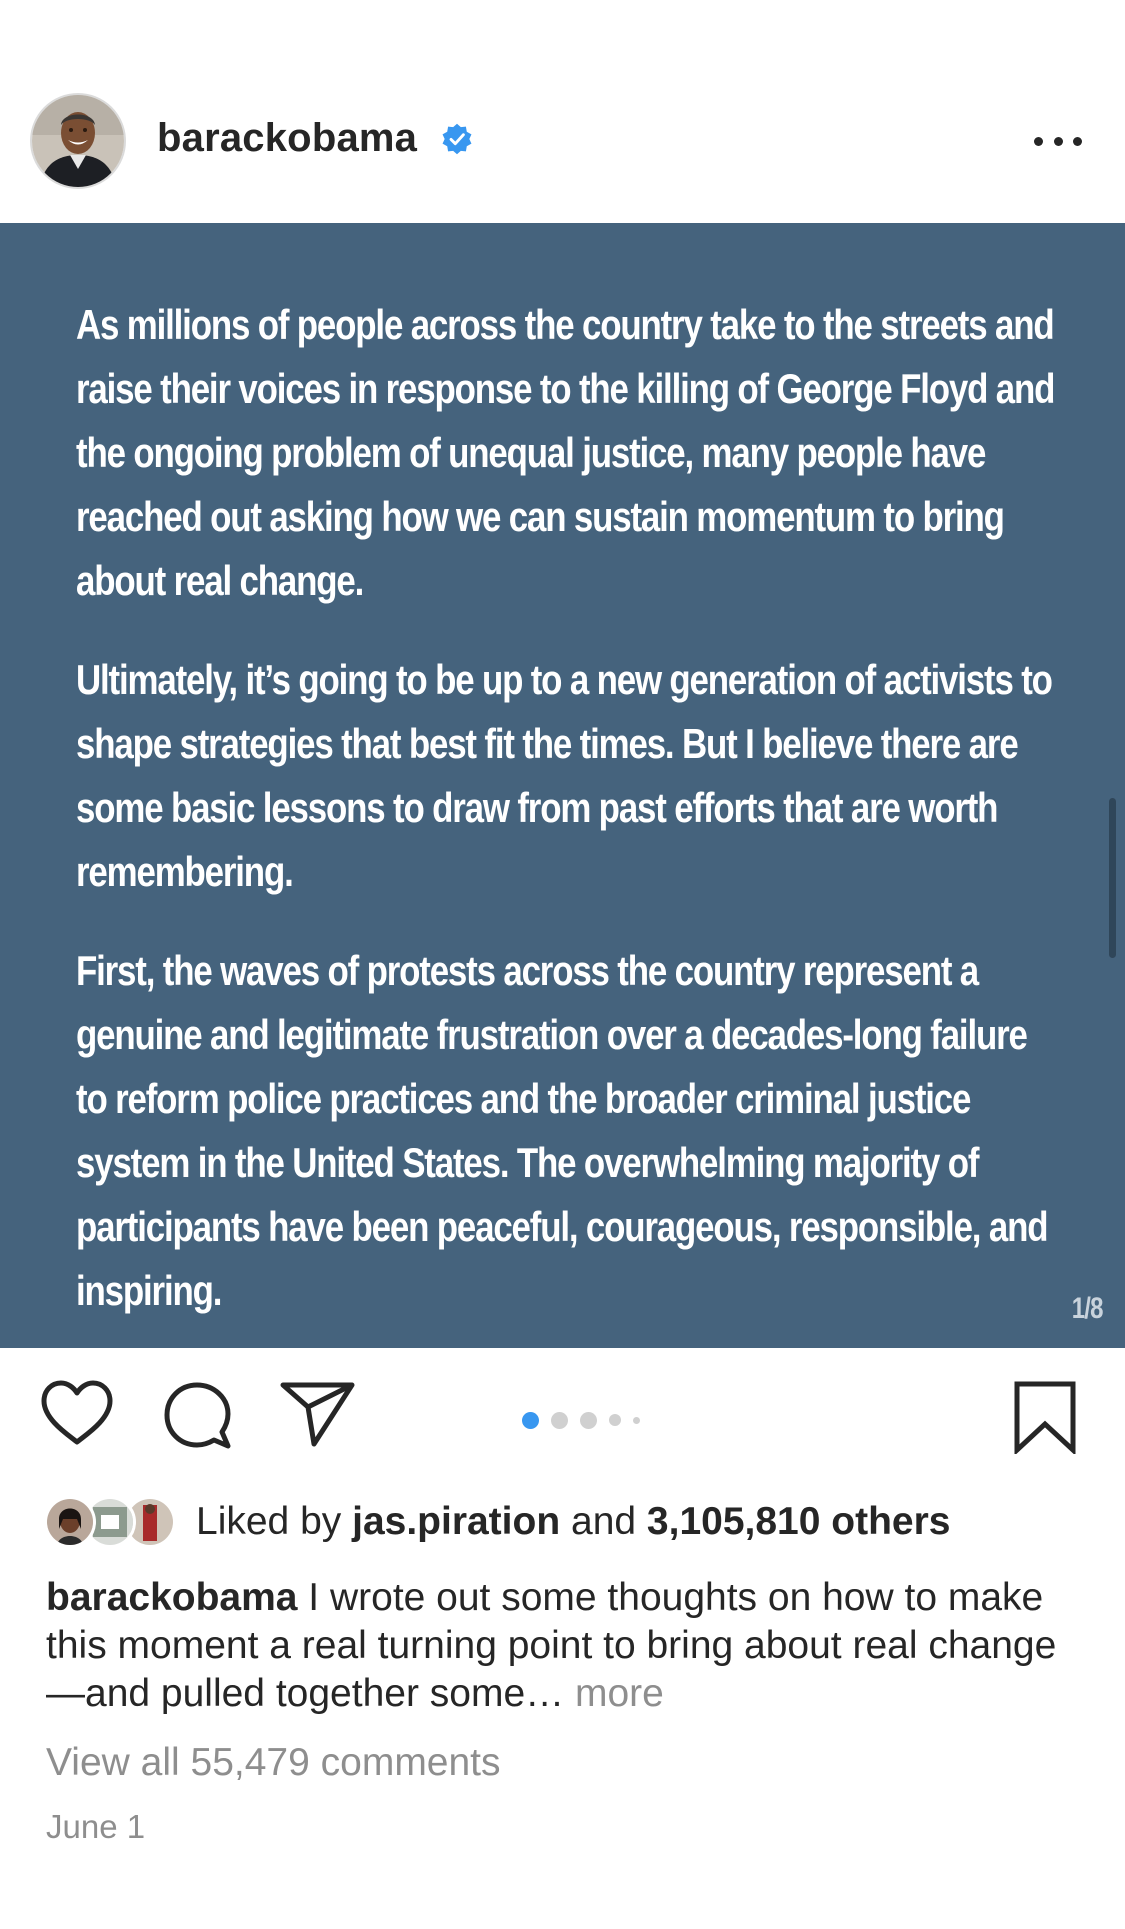  Describe the element at coordinates (70, 1522) in the screenshot. I see `liker-avatar-icon` at that location.